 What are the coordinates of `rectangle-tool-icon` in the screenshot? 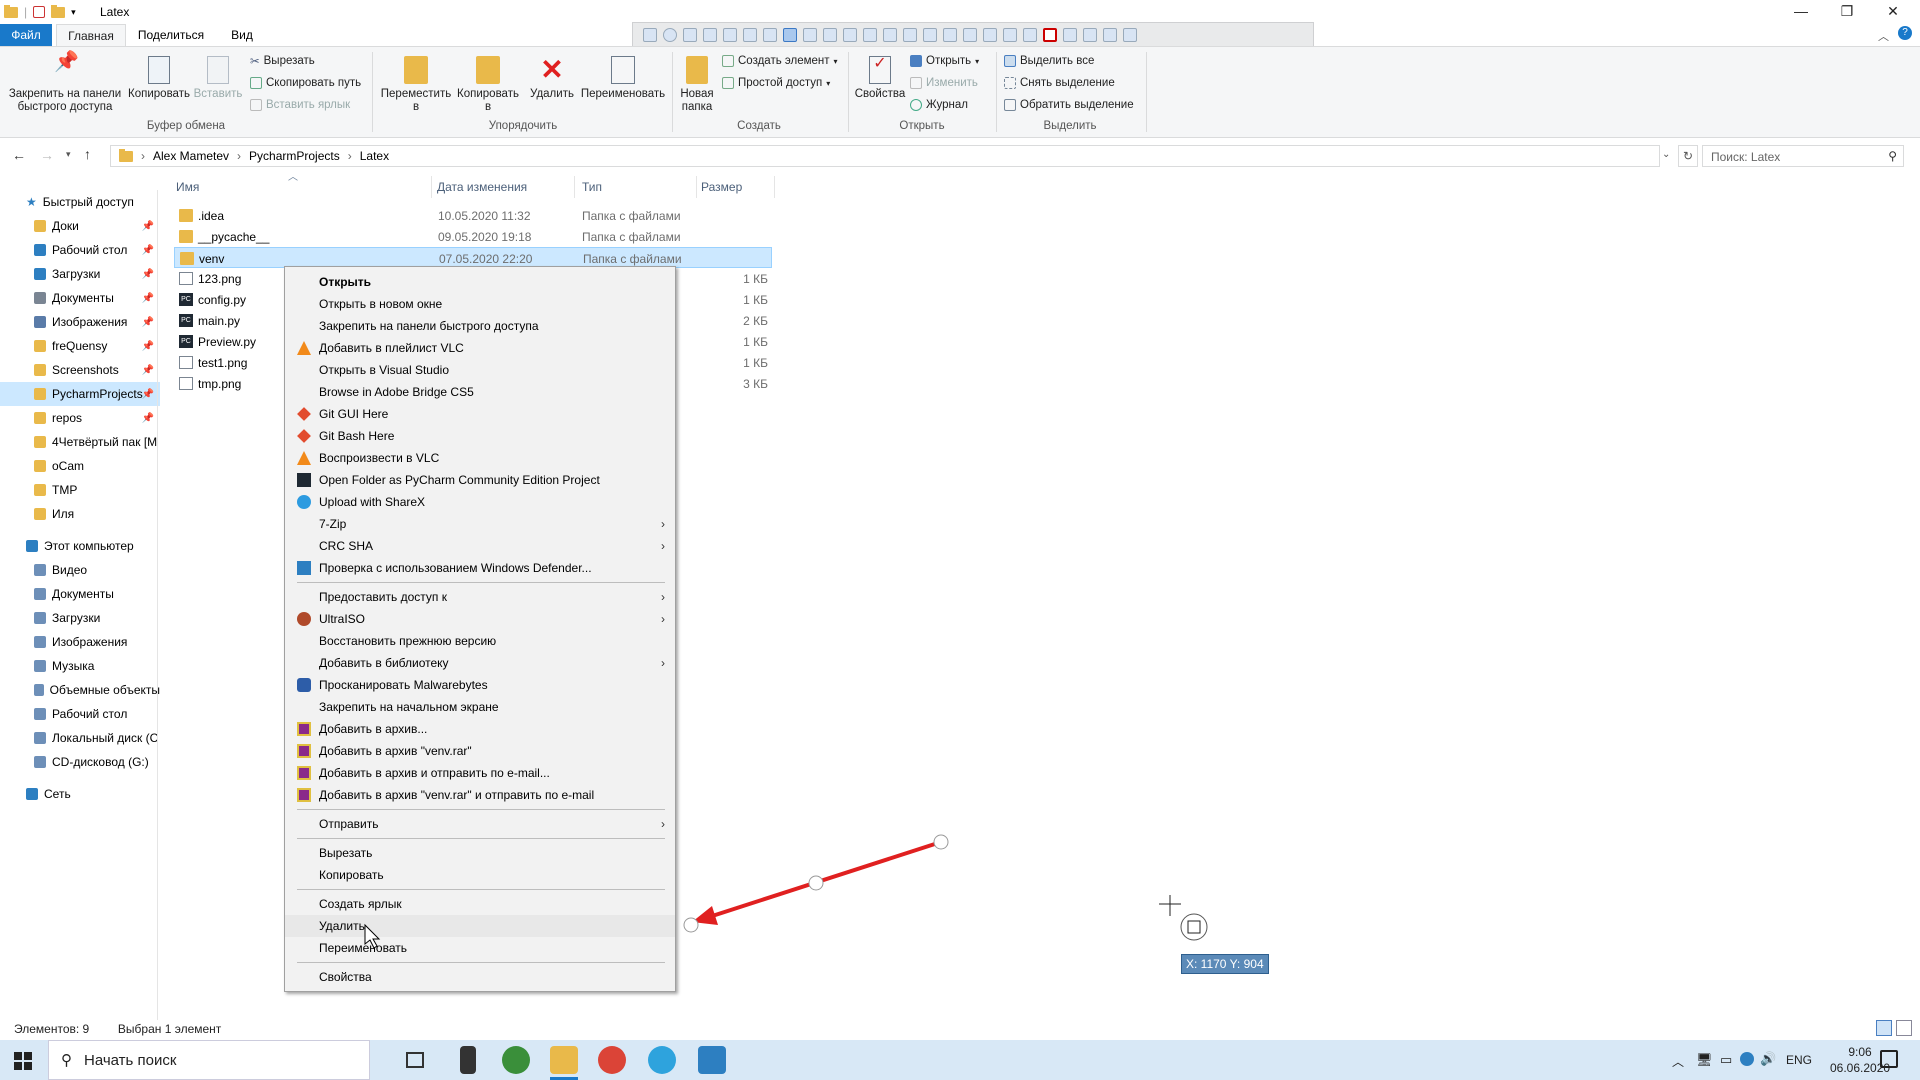 It's located at (650, 35).